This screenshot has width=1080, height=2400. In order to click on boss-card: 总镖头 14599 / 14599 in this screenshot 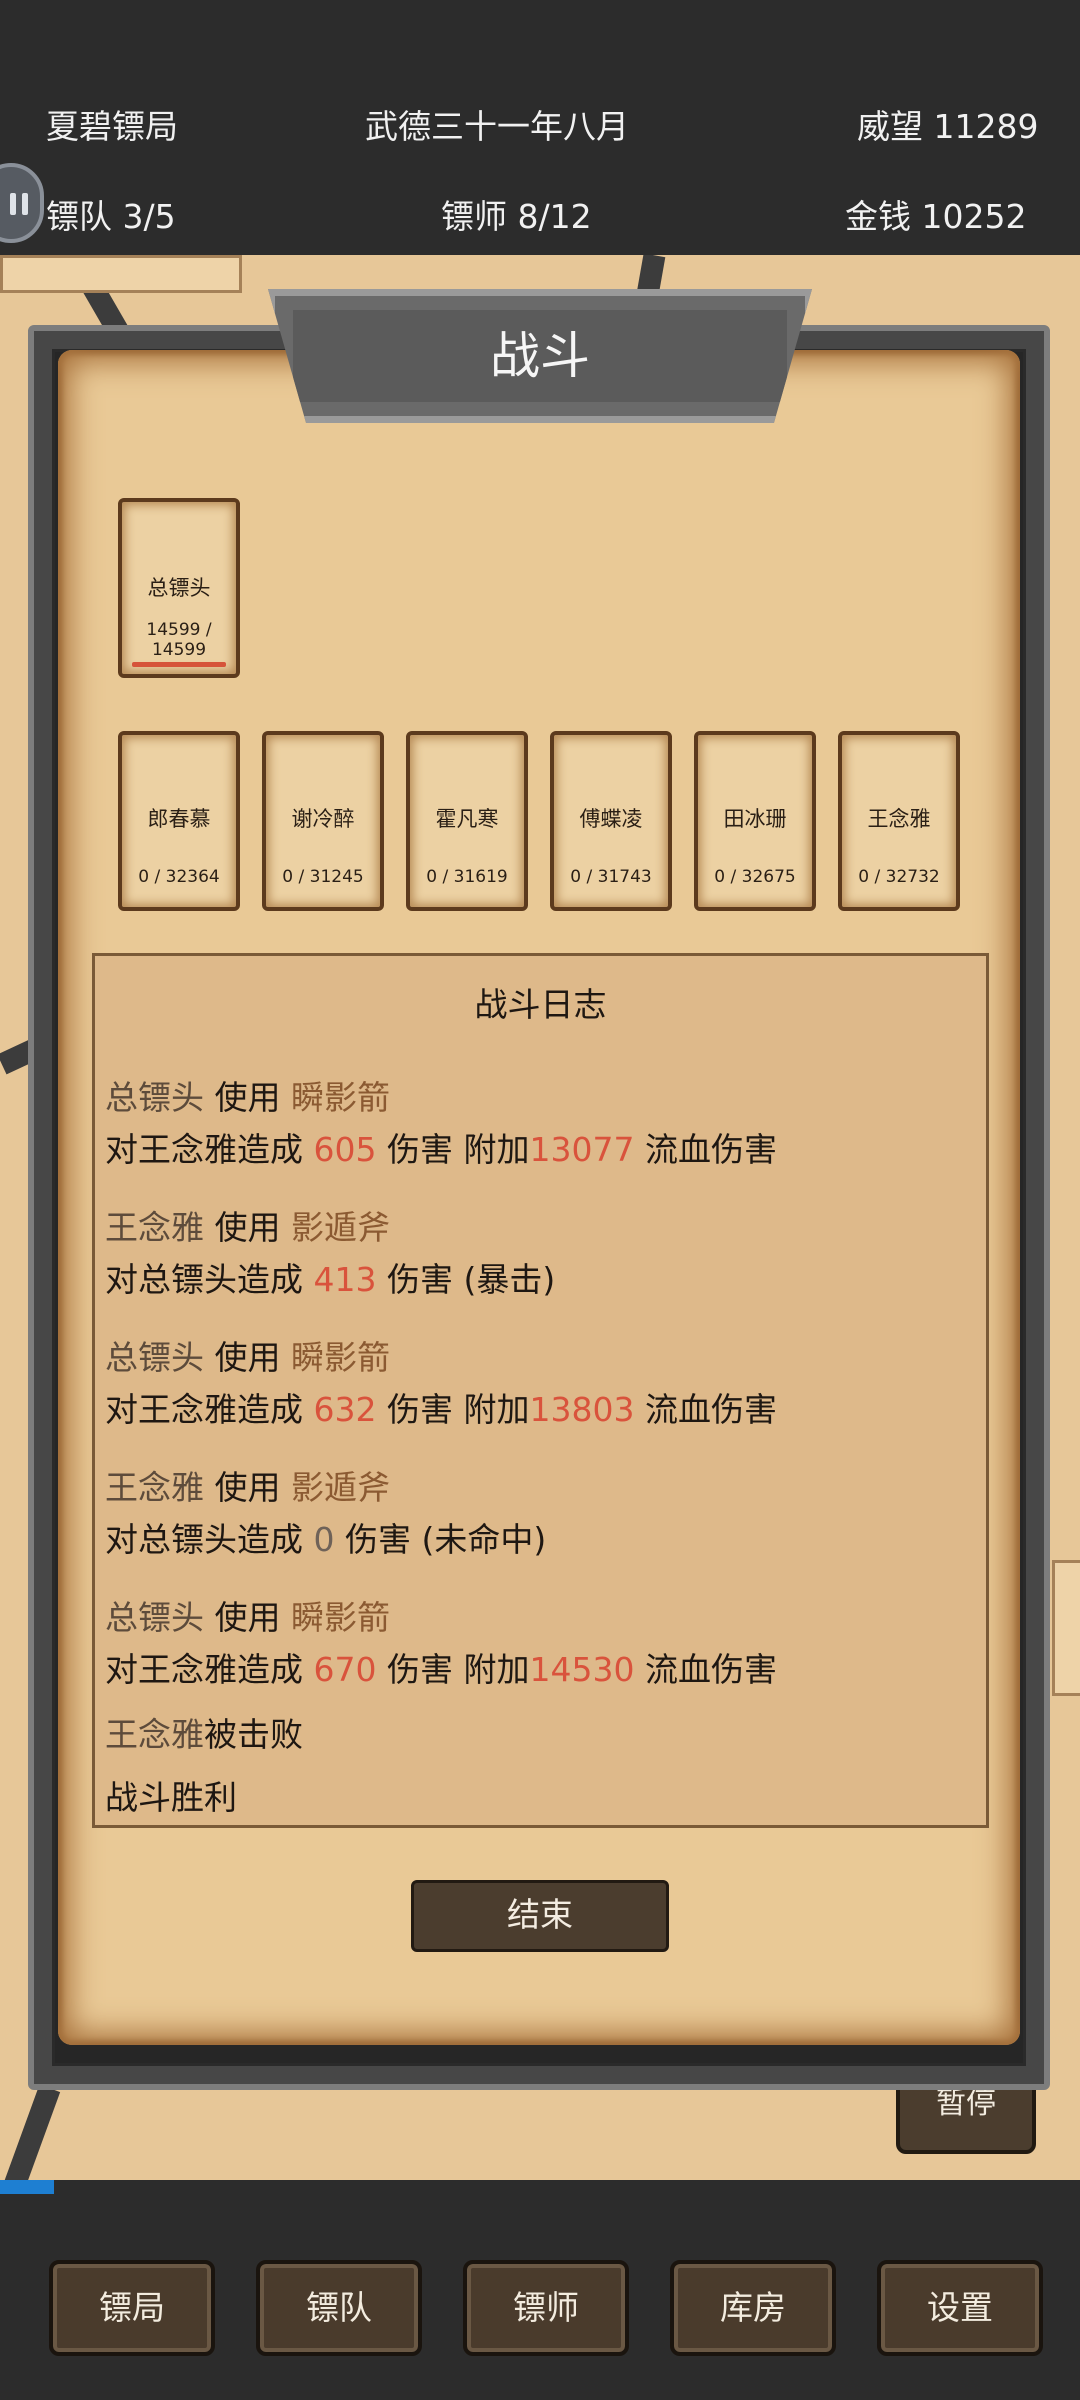, I will do `click(179, 588)`.